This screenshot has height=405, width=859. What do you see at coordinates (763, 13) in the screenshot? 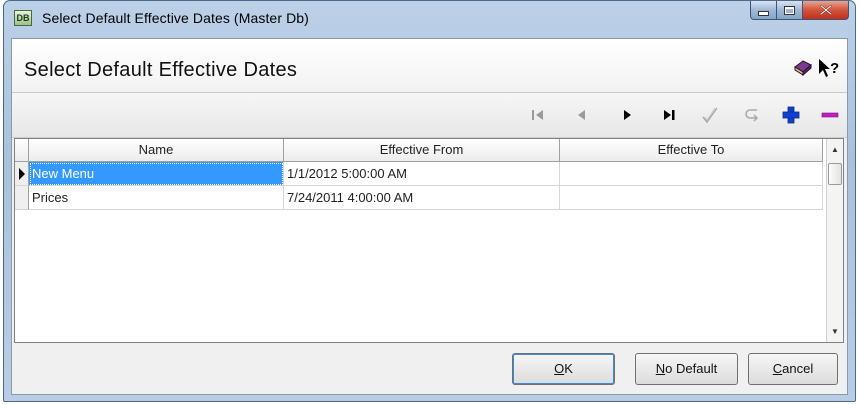
I see `minimize-icon` at bounding box center [763, 13].